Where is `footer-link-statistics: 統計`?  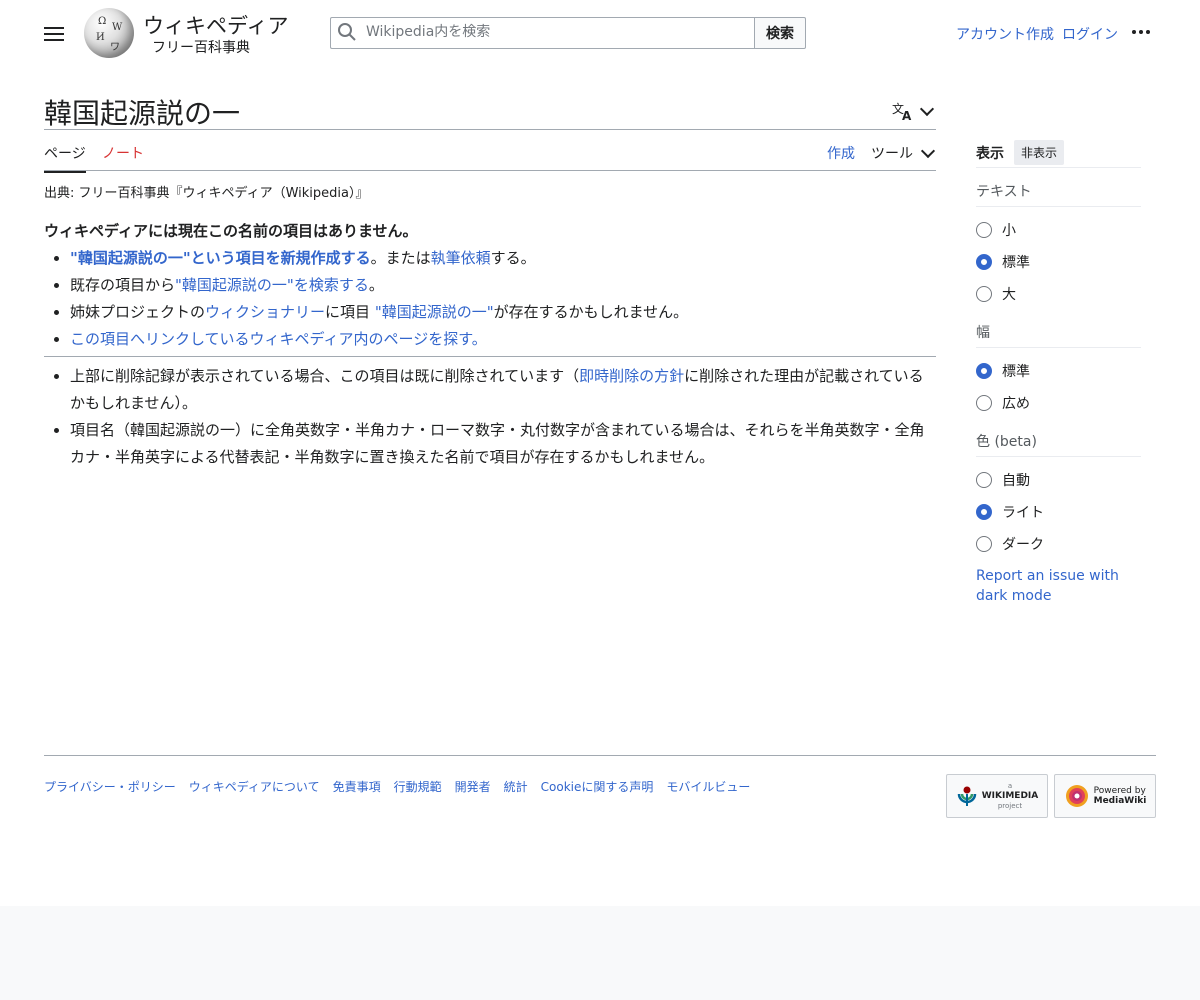 footer-link-statistics: 統計 is located at coordinates (516, 786).